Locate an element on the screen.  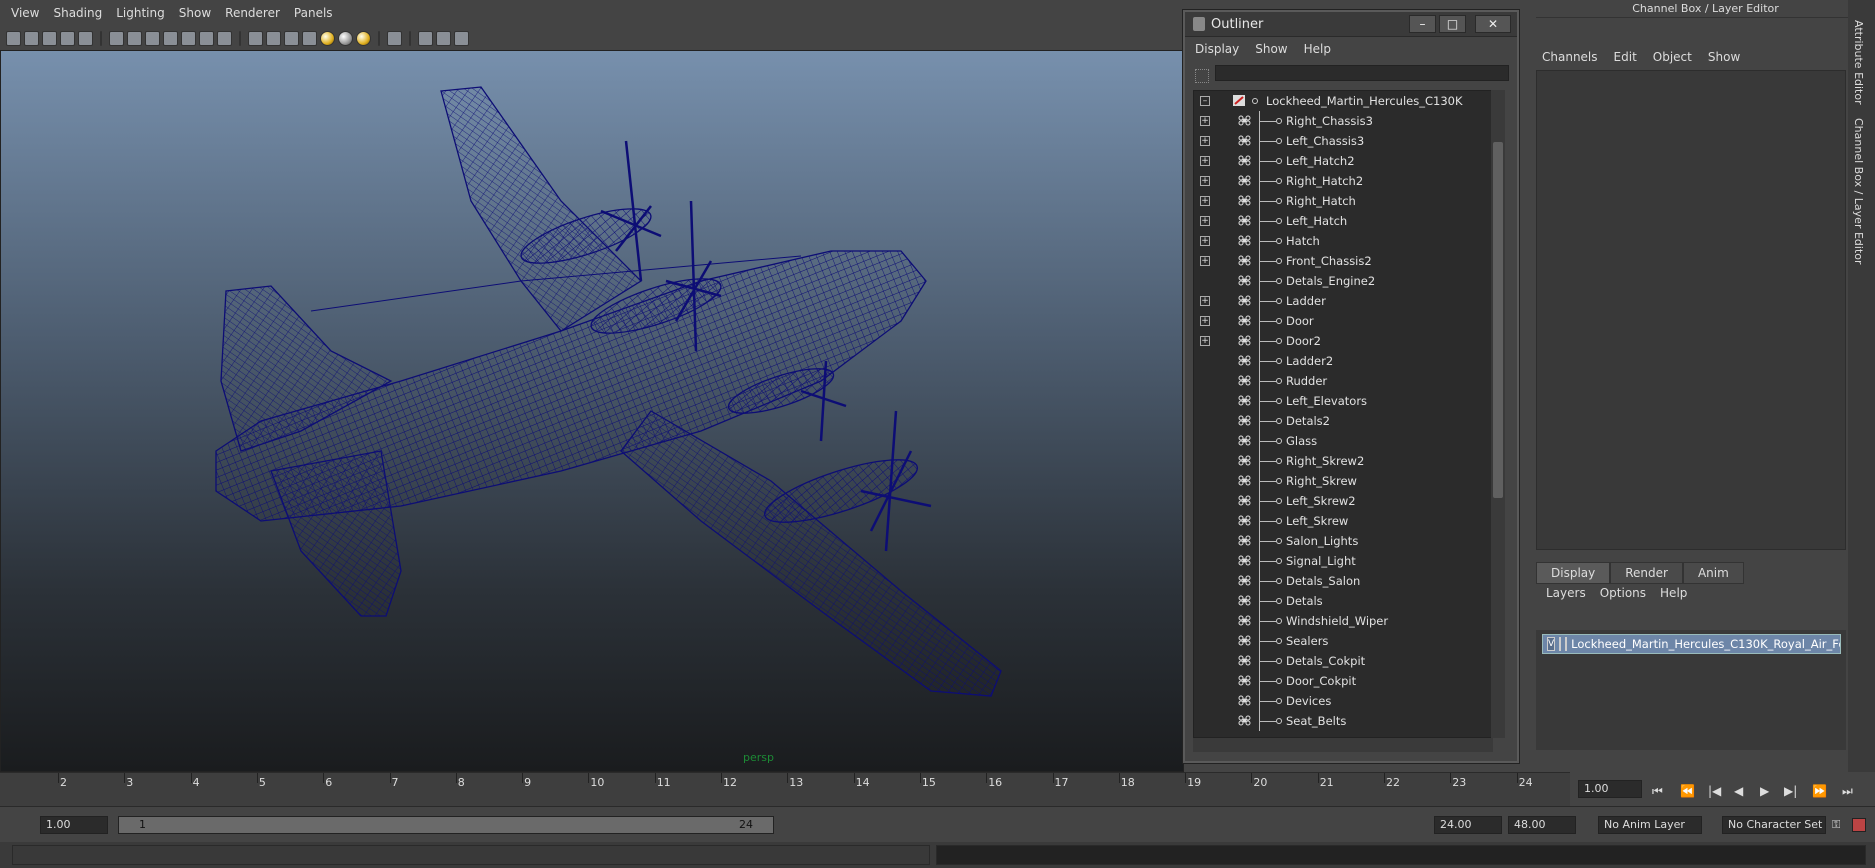
go-to-end-icon: ⏭ is located at coordinates (1847, 791).